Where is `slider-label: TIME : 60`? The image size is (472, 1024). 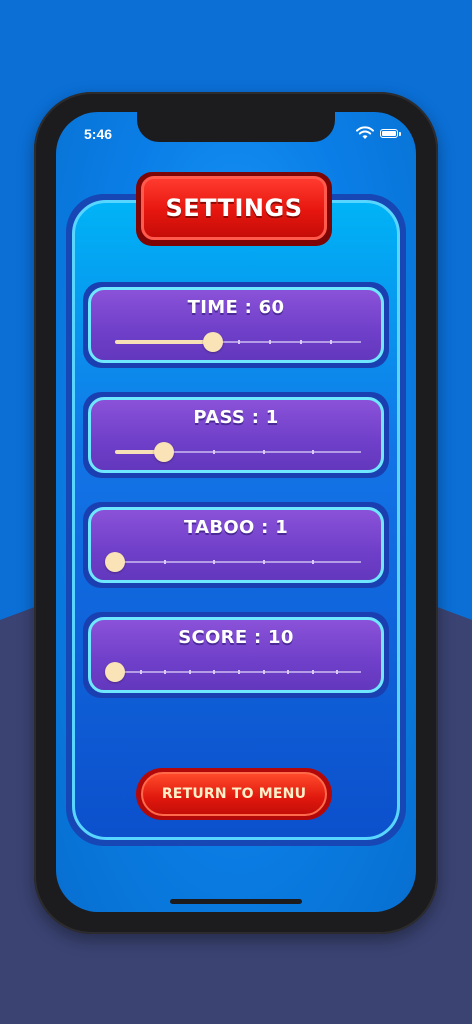
slider-label: TIME : 60 is located at coordinates (236, 307).